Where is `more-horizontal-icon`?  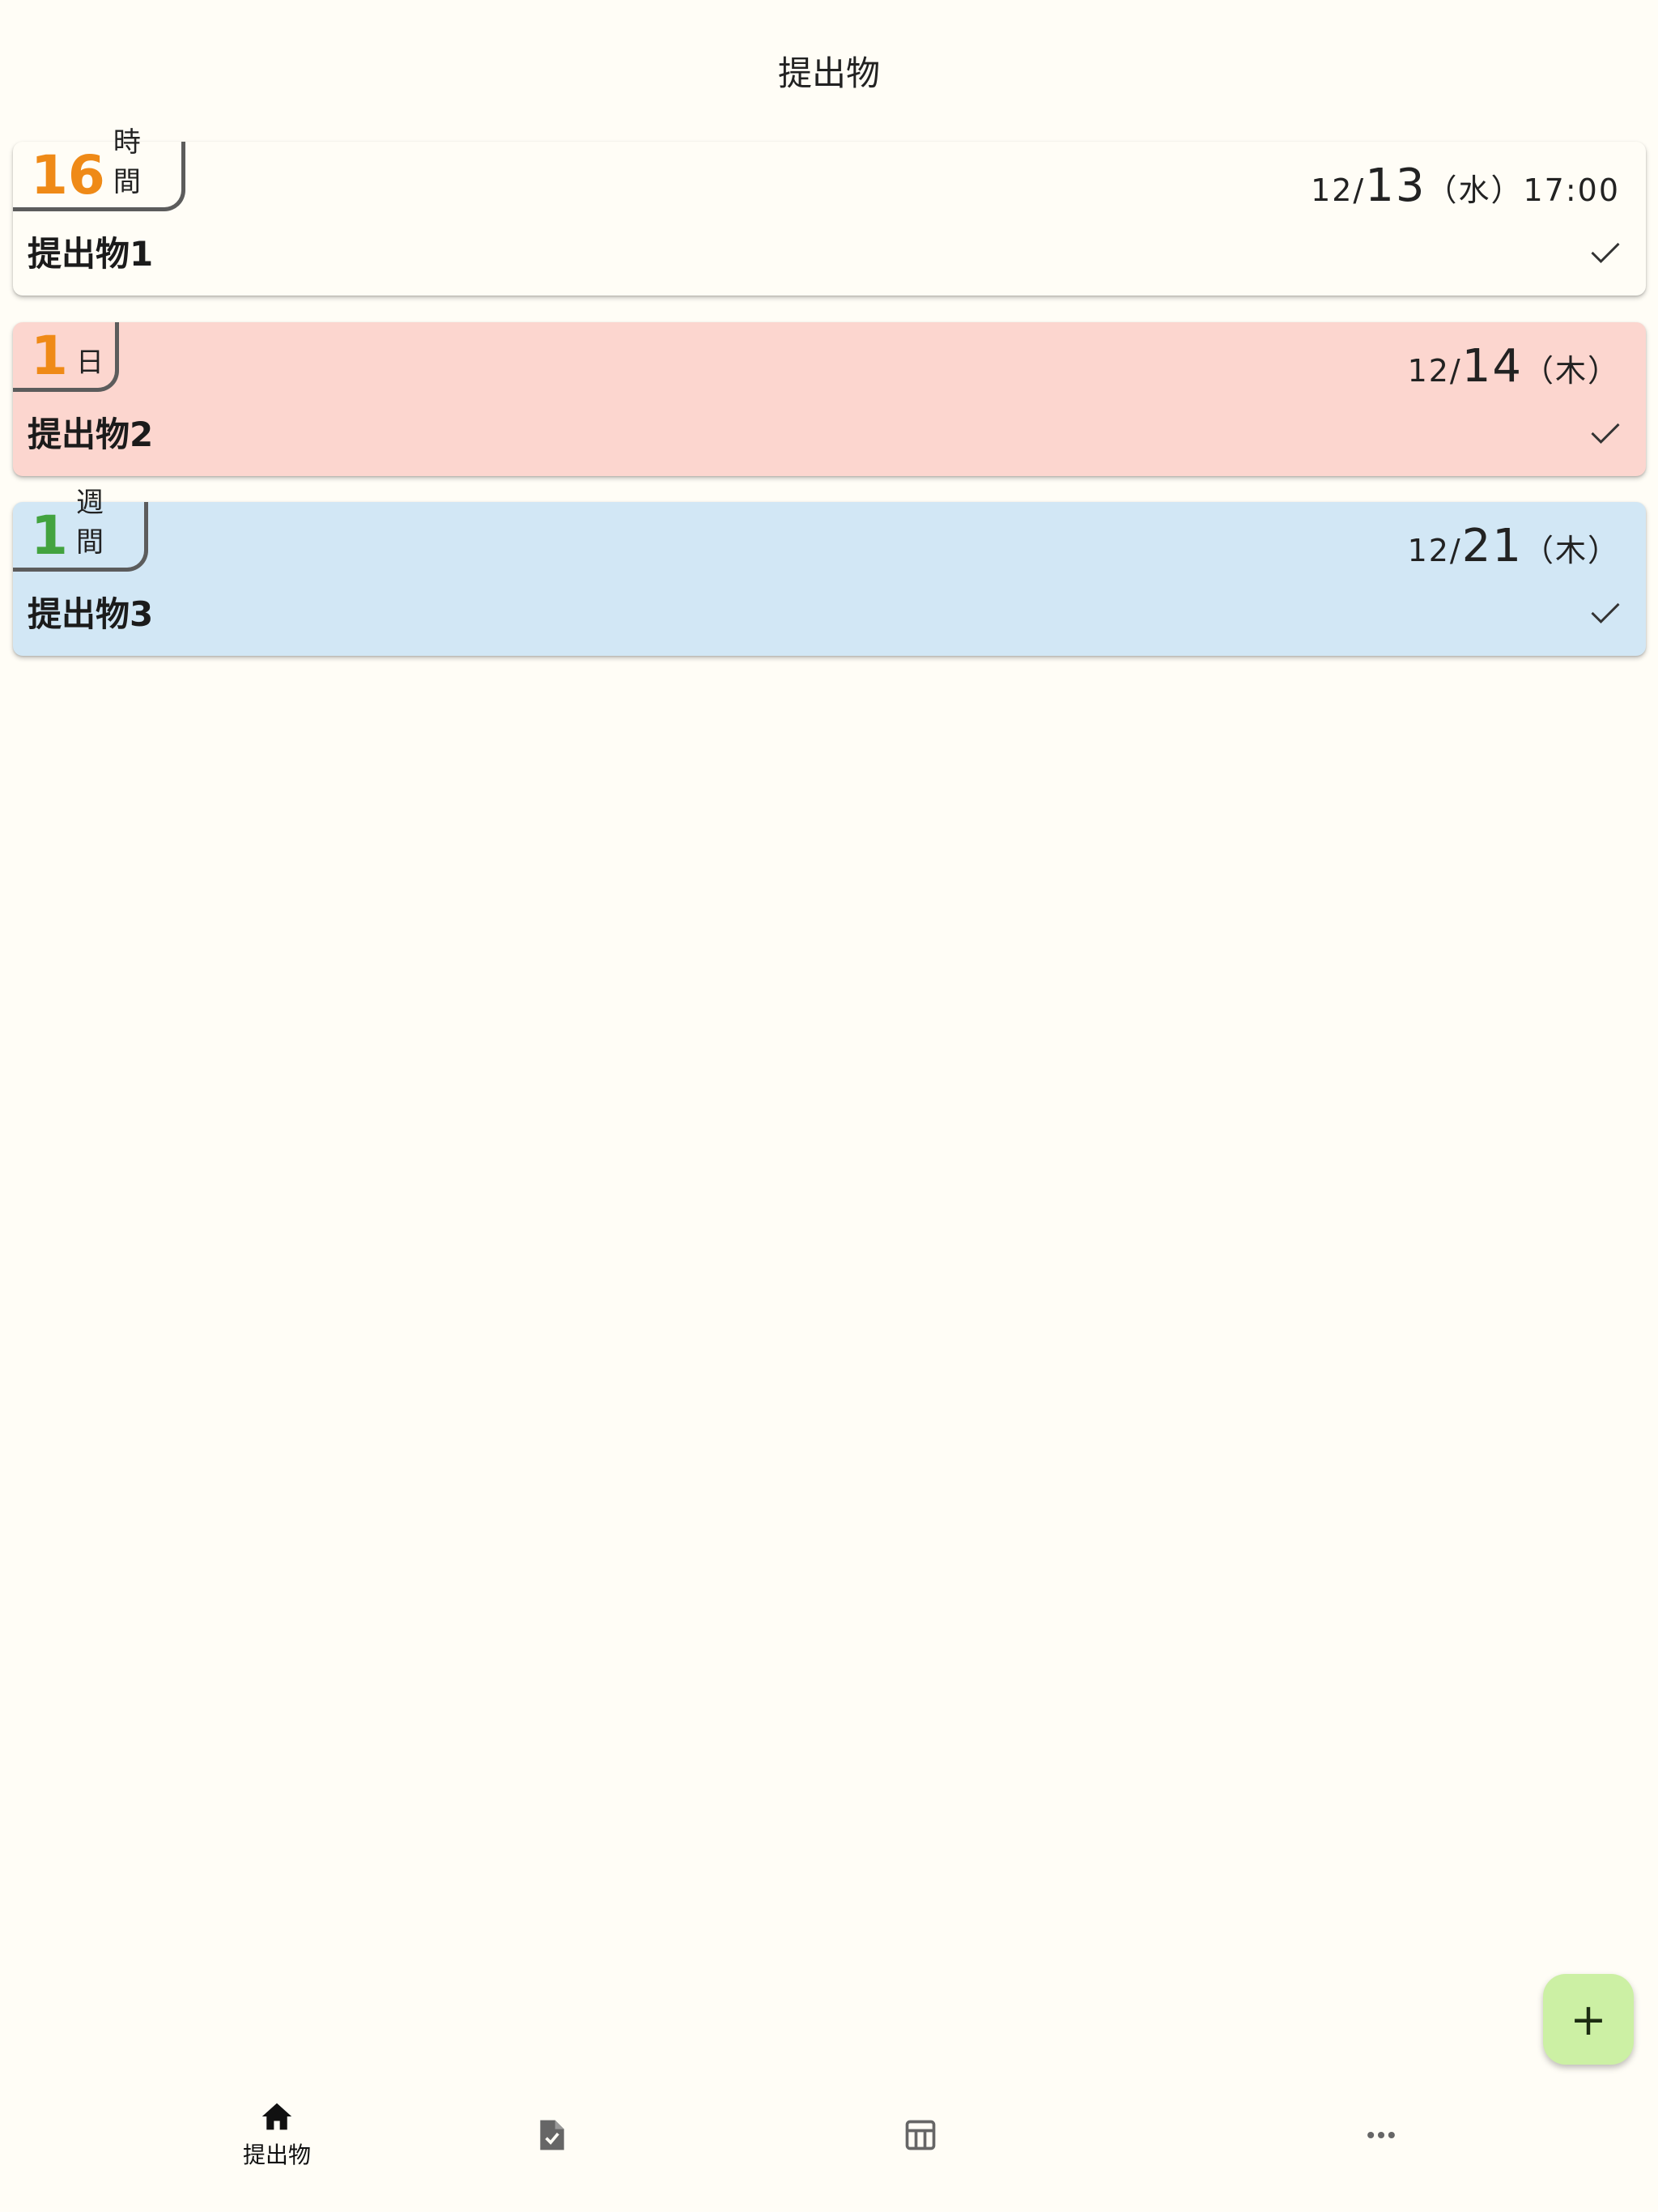
more-horizontal-icon is located at coordinates (1381, 2135).